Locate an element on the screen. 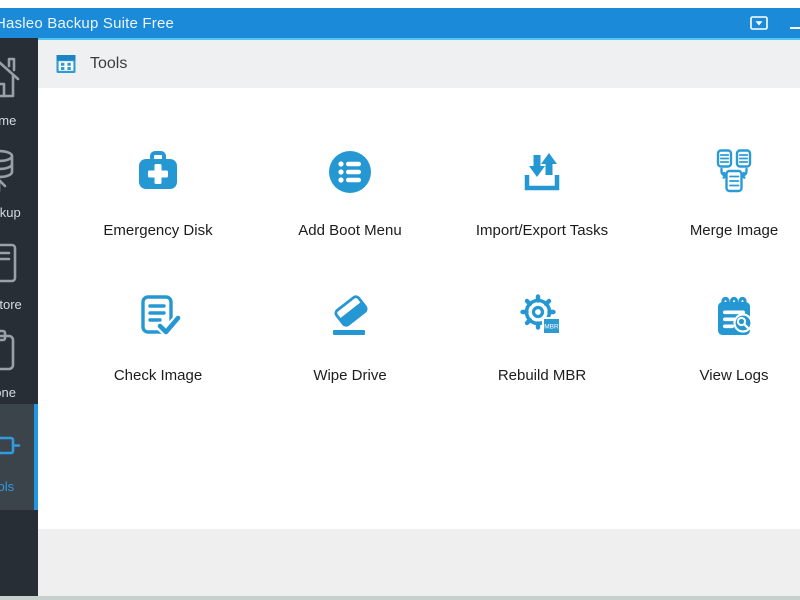 This screenshot has width=800, height=600. sidebar-item-label: Backup is located at coordinates (10, 212).